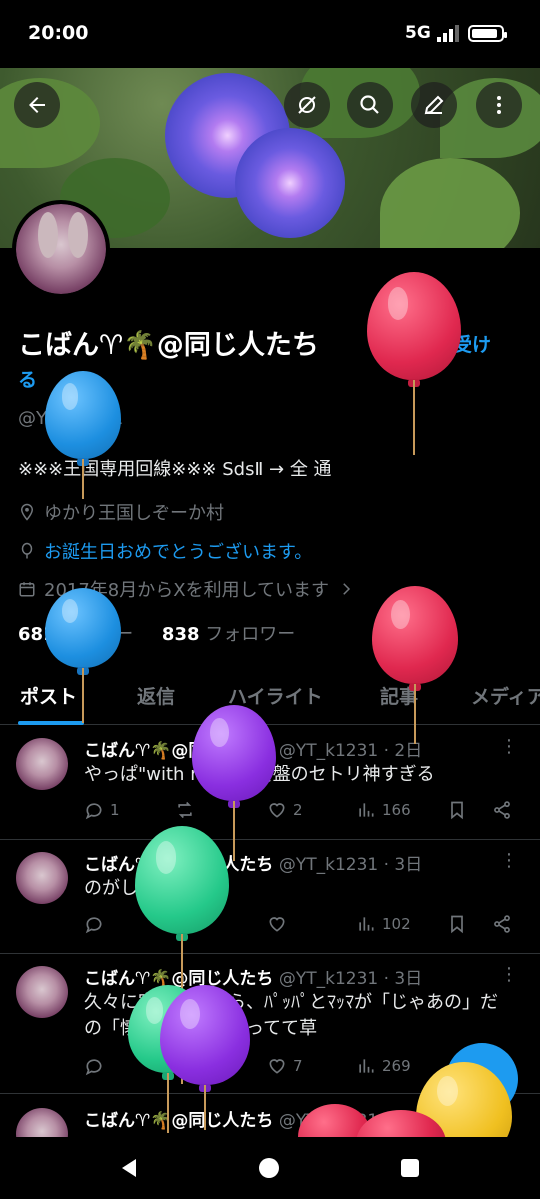 This screenshot has width=540, height=1199. Describe the element at coordinates (27, 512) in the screenshot. I see `location-pin-icon` at that location.